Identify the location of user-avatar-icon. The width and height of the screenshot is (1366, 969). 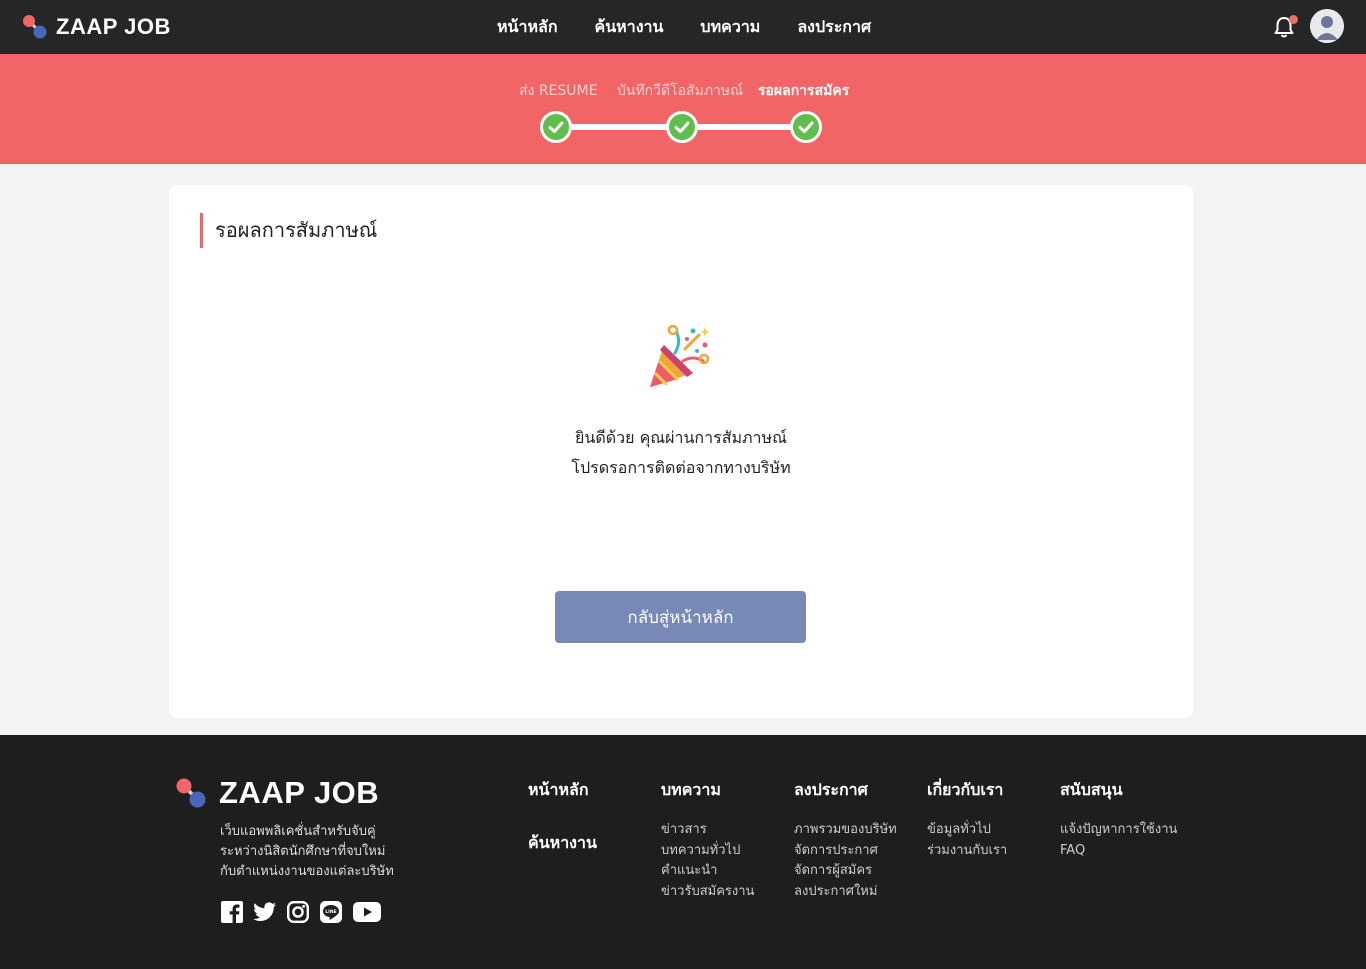
(1327, 26).